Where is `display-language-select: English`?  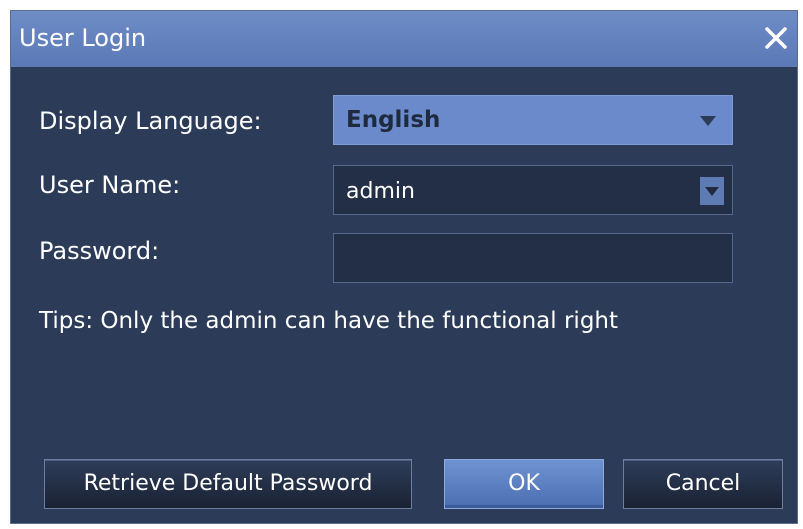 display-language-select: English is located at coordinates (533, 120).